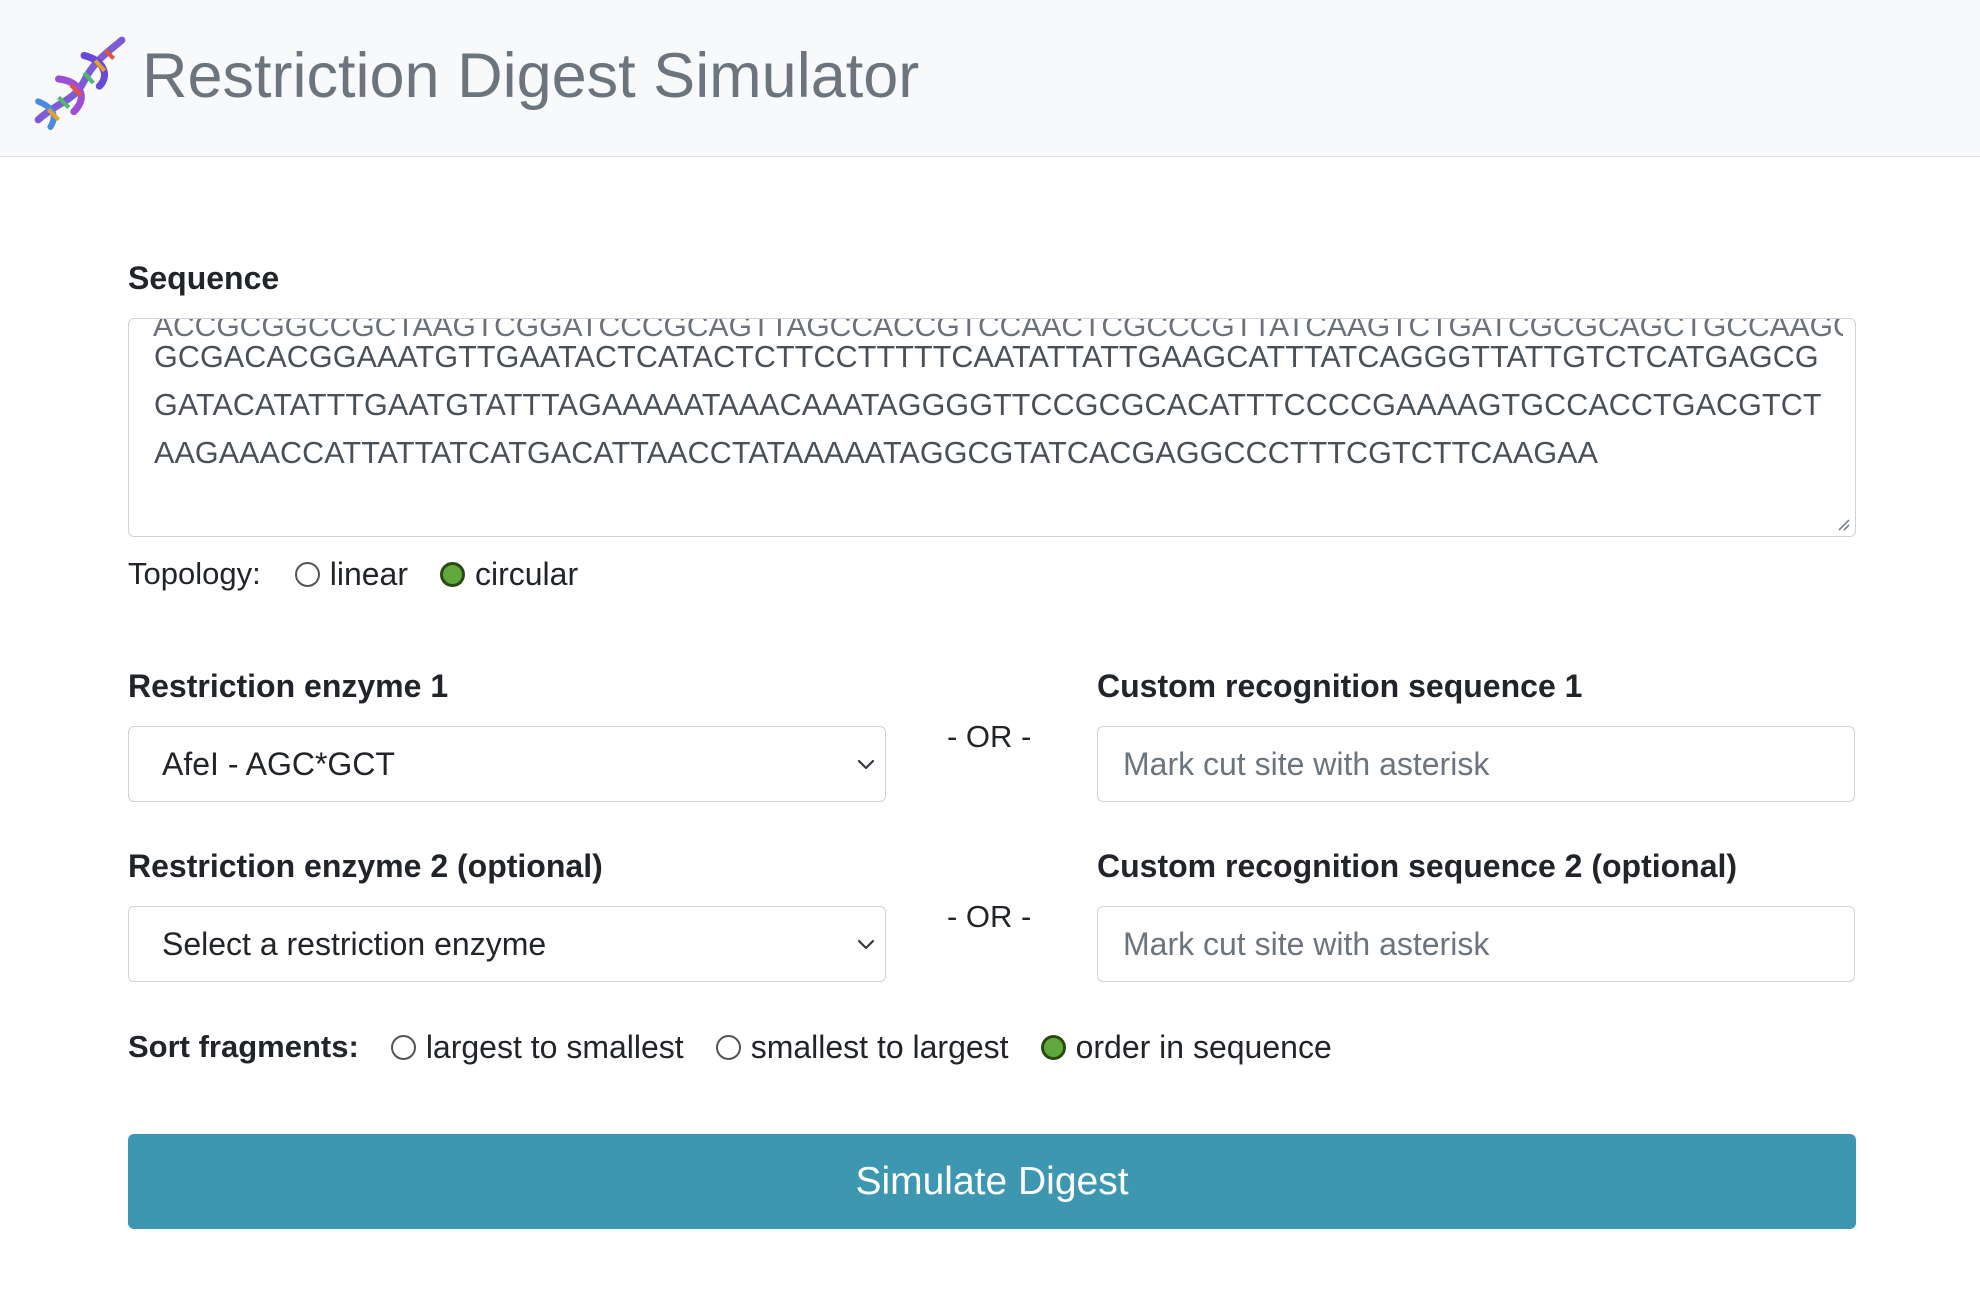 The image size is (1980, 1310). I want to click on sort-smallest-option: smallest to largest, so click(862, 1047).